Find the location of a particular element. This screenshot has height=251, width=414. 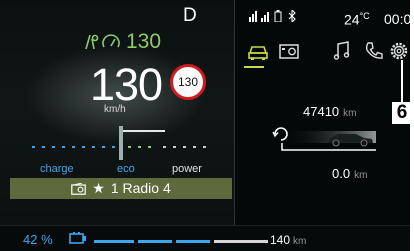

callout-line is located at coordinates (402, 83).